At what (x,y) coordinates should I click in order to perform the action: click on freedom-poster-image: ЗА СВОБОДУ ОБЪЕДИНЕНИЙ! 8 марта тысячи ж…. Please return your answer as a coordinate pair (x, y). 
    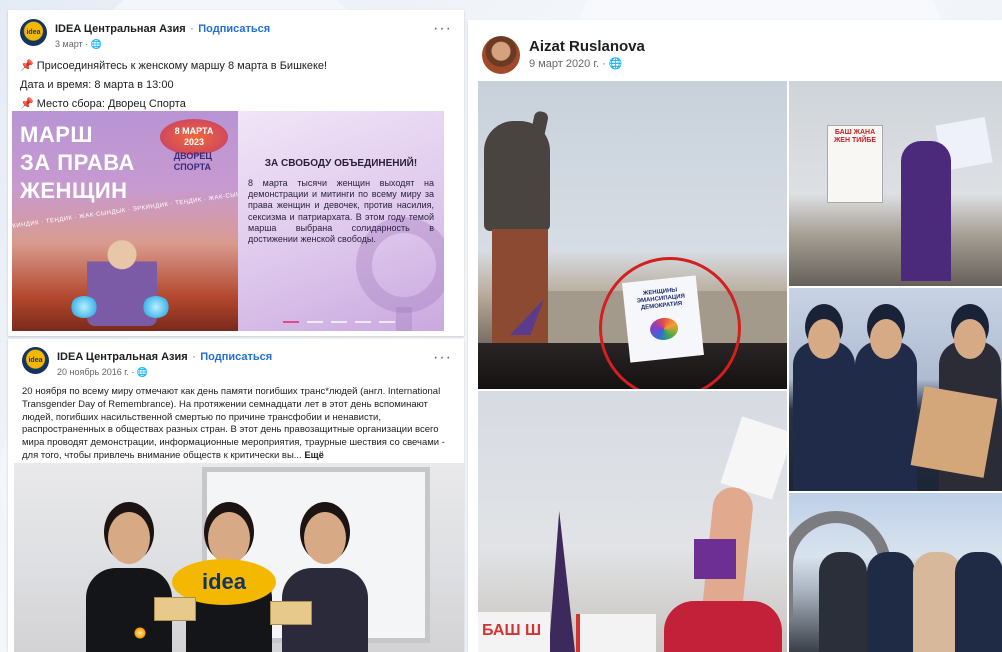
    Looking at the image, I should click on (341, 221).